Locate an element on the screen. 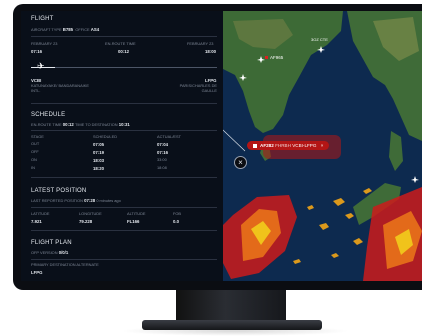 This screenshot has height=336, width=422. ofp-version: OFP VERSION 0/0/1 is located at coordinates (49, 253).